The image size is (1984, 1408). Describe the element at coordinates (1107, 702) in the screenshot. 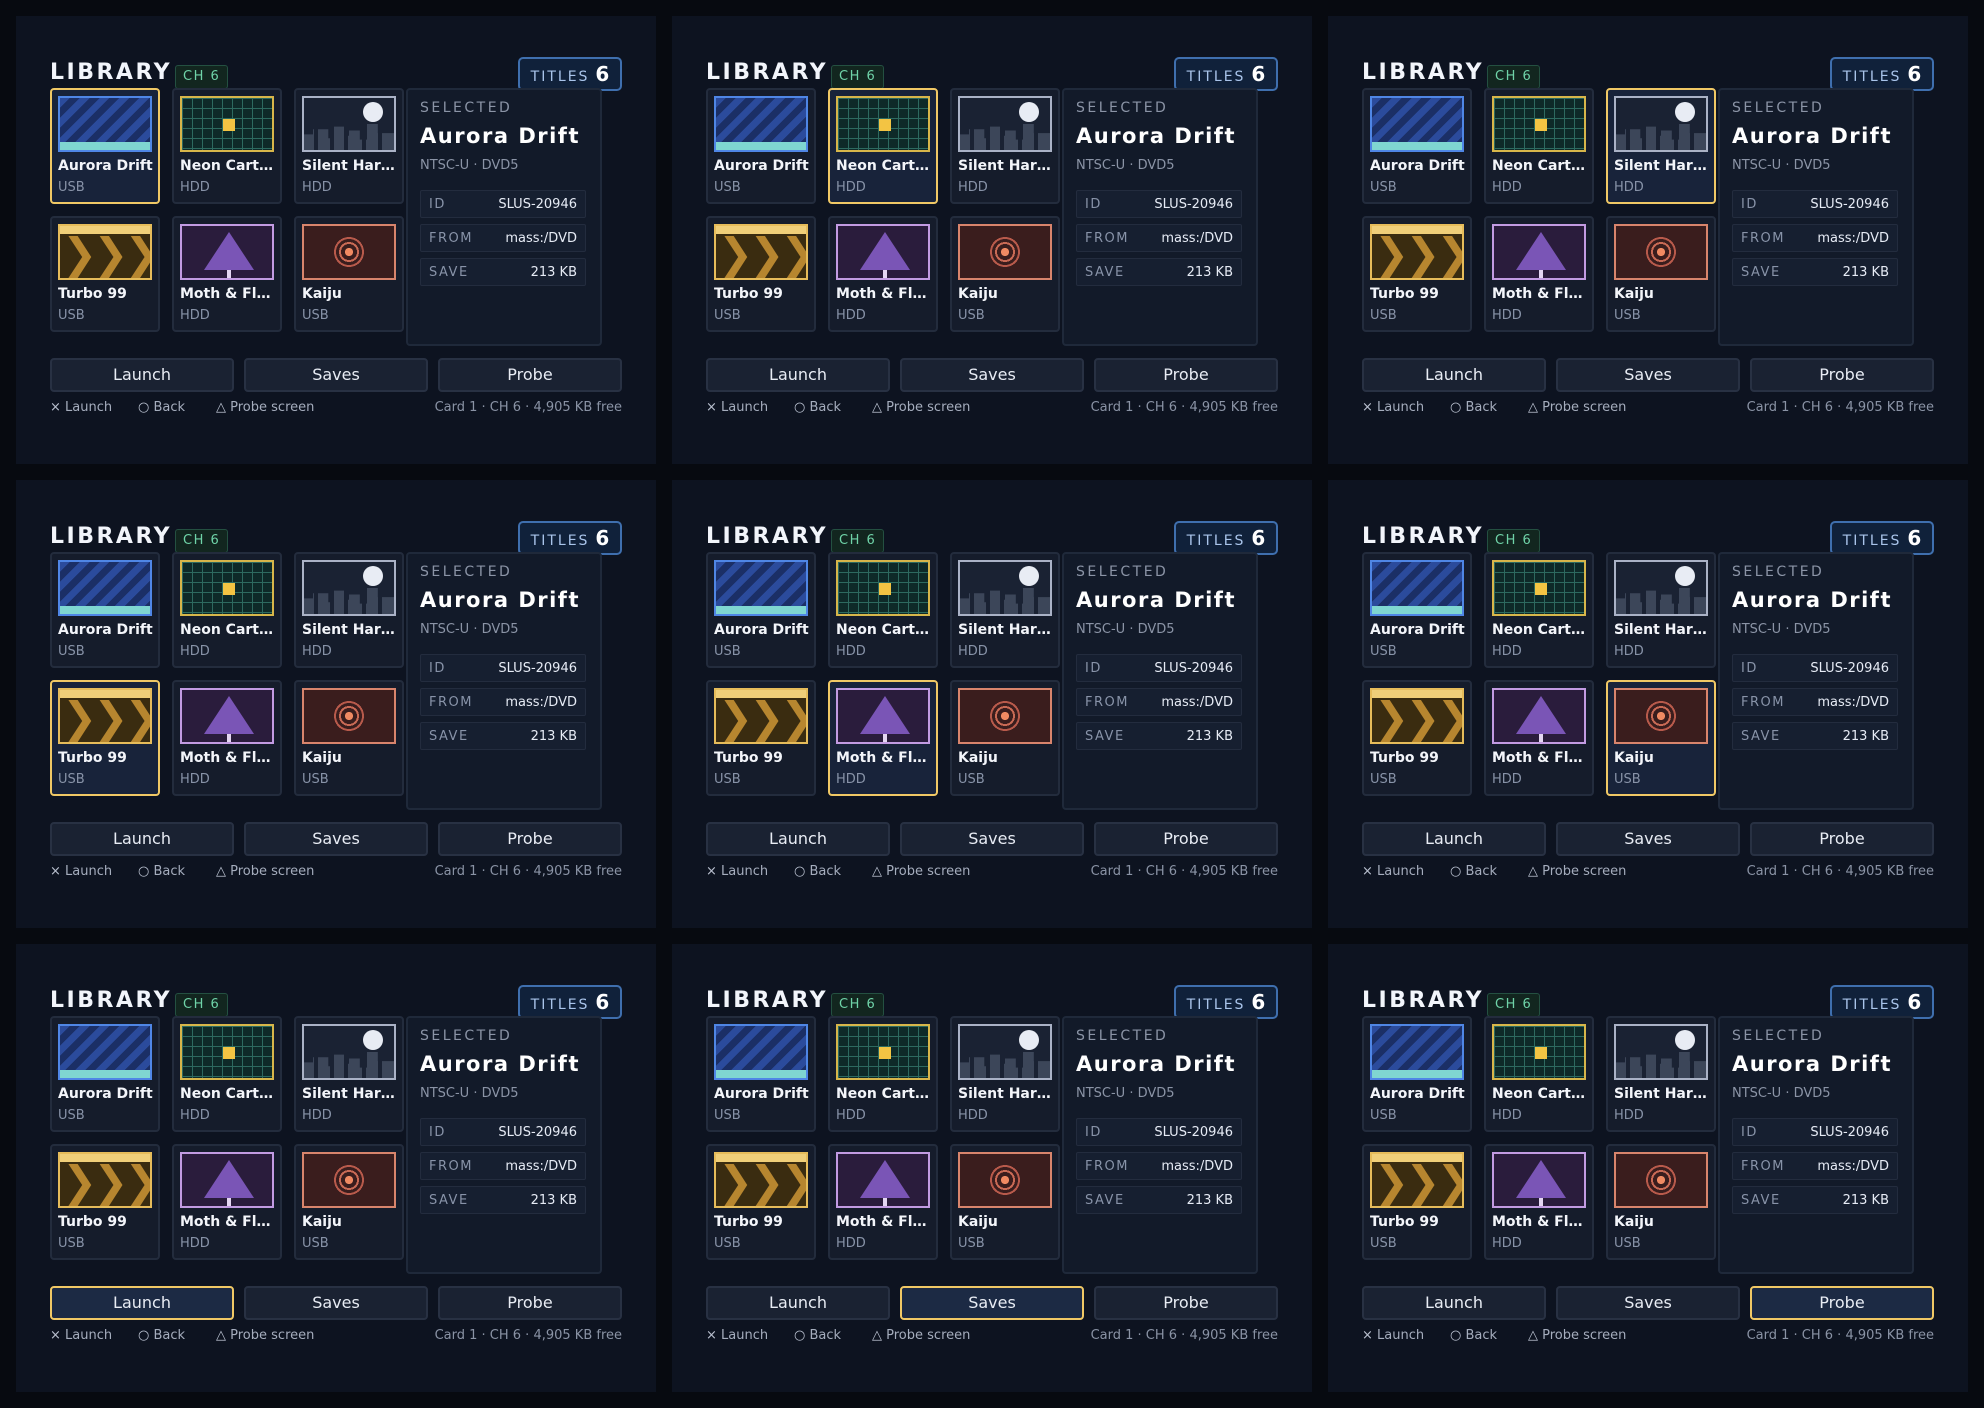

I see `detail-key: FROM` at that location.